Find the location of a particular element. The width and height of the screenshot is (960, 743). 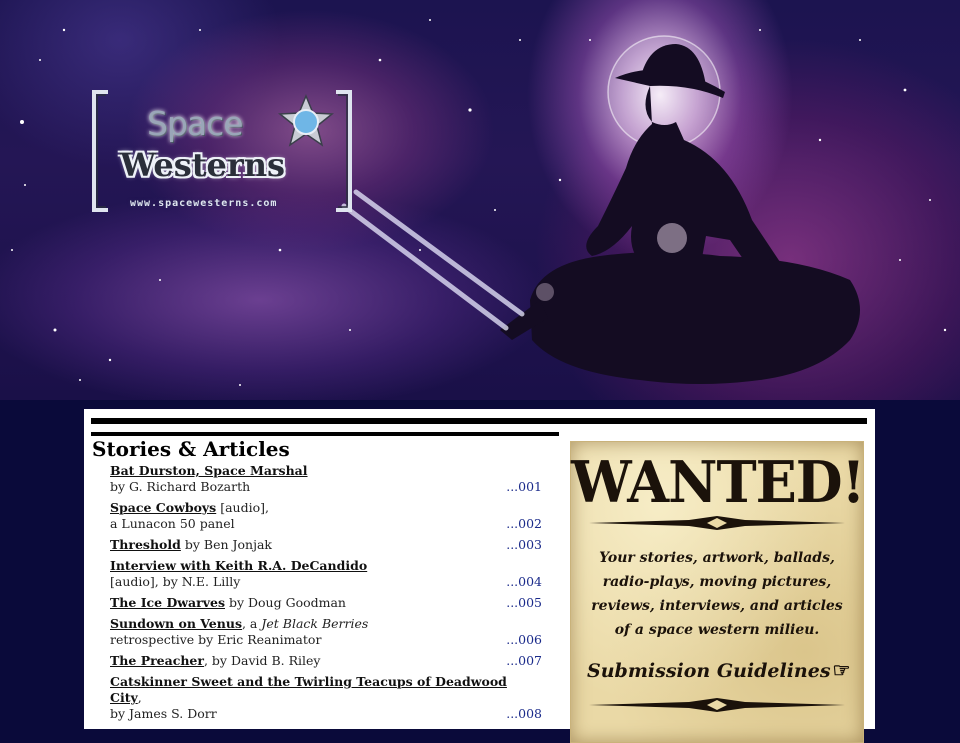

story-number-link: ...002 is located at coordinates (524, 524).